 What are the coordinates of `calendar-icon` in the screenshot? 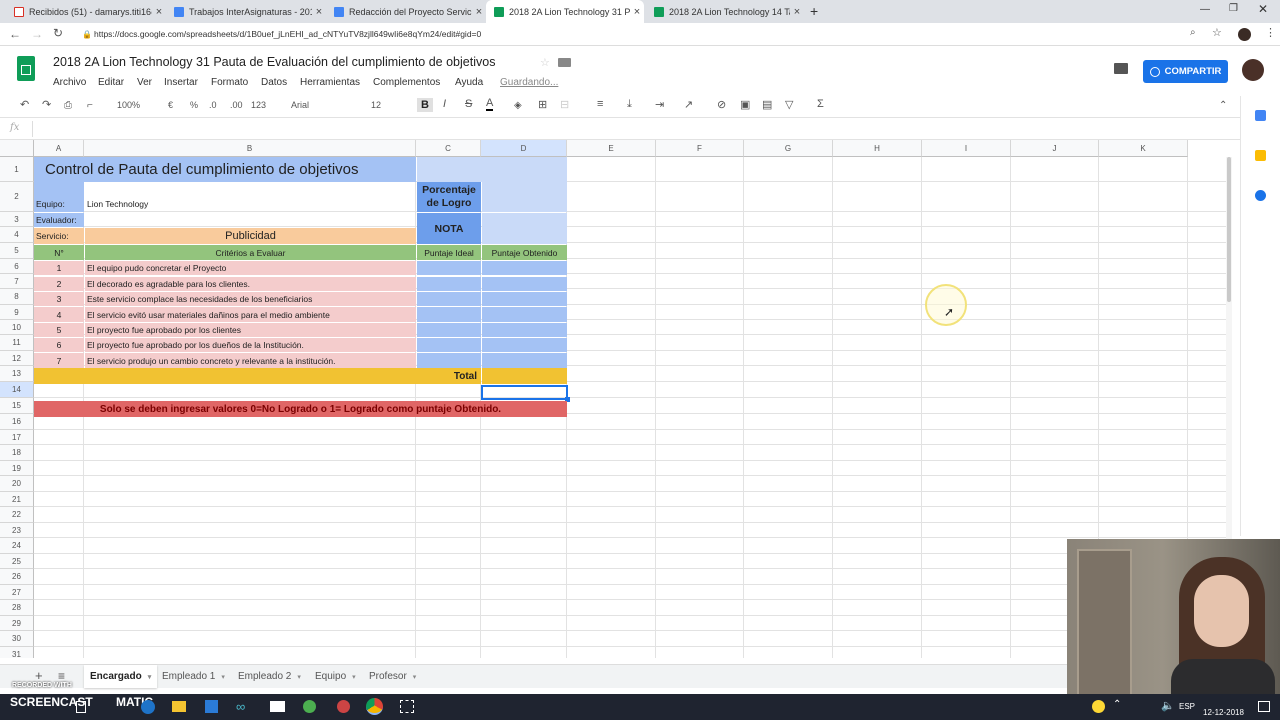 It's located at (1260, 115).